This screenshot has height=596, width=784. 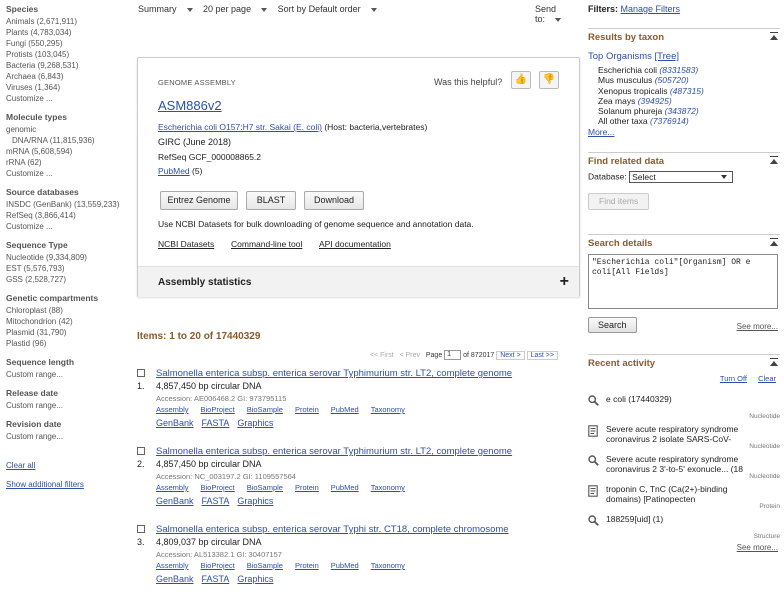 I want to click on search-button: Search, so click(x=612, y=325).